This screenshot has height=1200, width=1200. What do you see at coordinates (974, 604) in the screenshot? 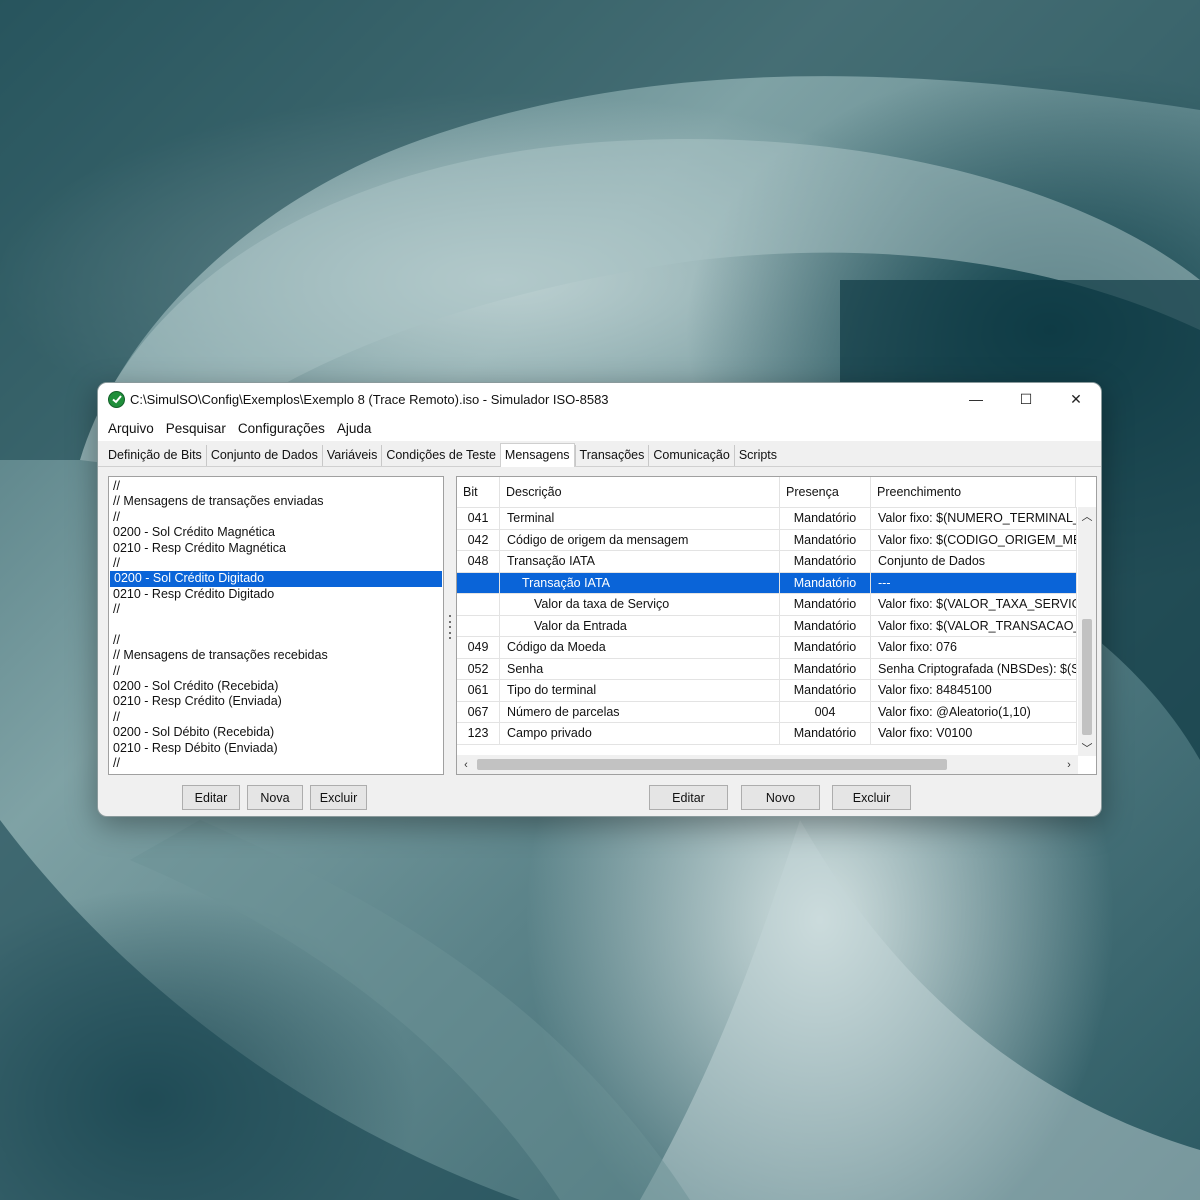
I see `cell-preenchimento: Valor fixo: $(VALOR_TAXA_SERVICO)` at bounding box center [974, 604].